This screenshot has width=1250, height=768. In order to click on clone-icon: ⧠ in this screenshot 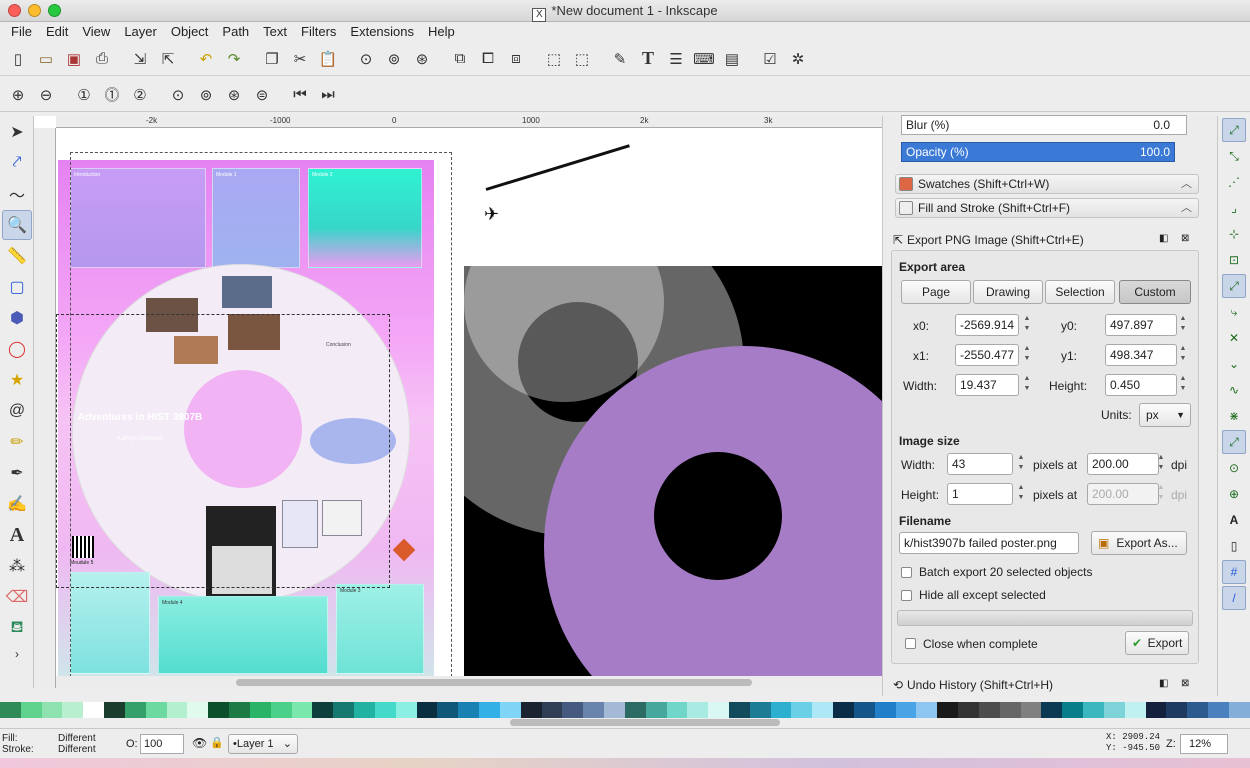, I will do `click(488, 59)`.